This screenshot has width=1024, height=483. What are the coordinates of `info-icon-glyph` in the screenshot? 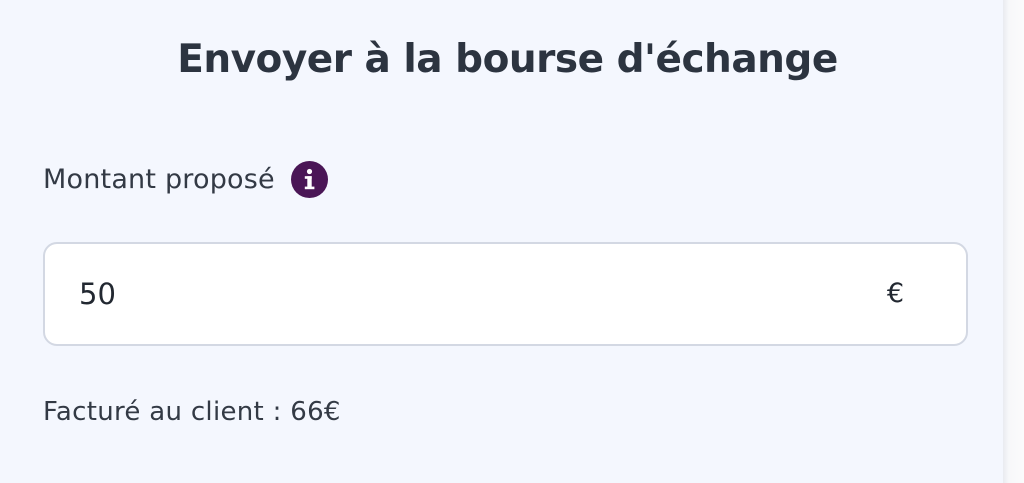 It's located at (309, 178).